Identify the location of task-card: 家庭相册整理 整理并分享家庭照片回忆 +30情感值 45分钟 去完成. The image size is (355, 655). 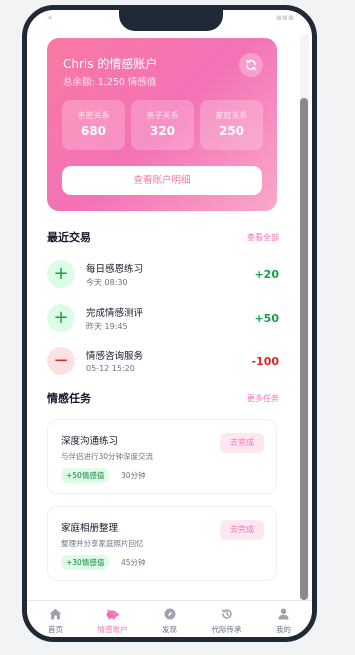
(162, 543).